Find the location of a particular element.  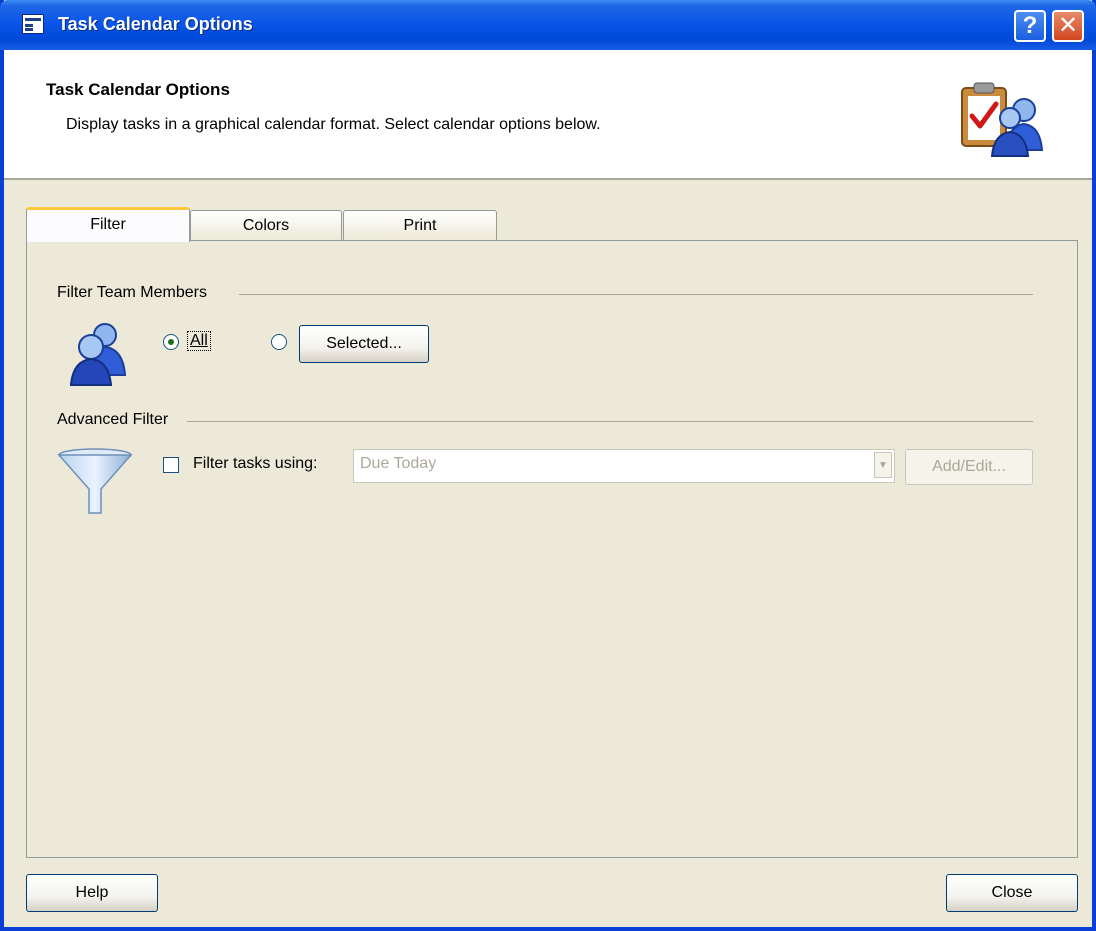

tab-filter-label: Filter is located at coordinates (108, 224).